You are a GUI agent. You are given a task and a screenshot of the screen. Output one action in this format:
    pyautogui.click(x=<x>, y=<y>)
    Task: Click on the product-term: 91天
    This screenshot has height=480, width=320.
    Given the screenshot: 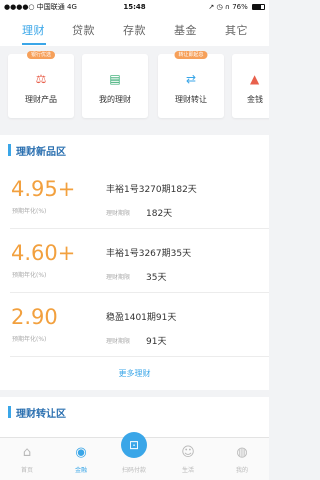 What is the action you would take?
    pyautogui.click(x=156, y=342)
    